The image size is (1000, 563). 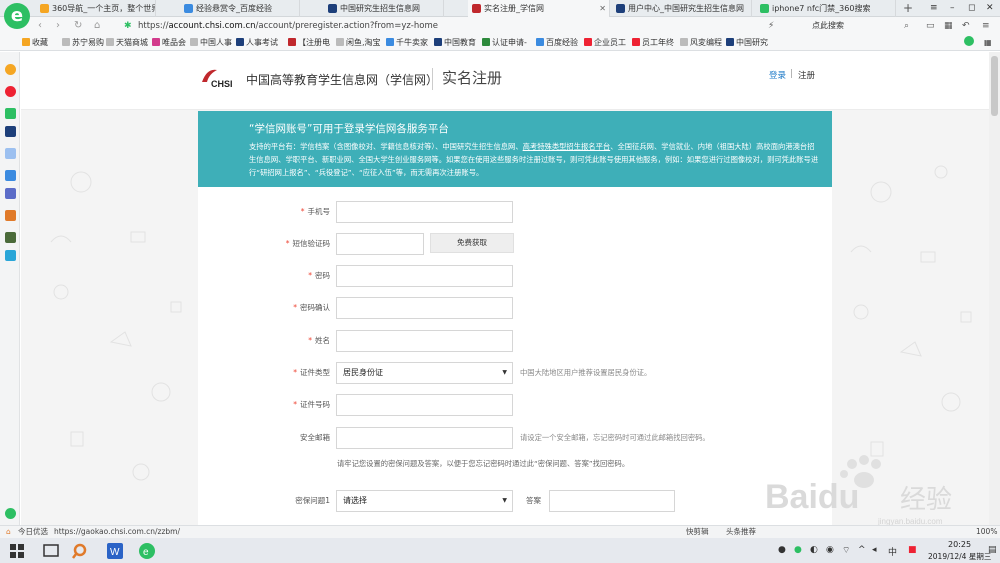 I want to click on home-icon: ⌂, so click(x=97, y=26).